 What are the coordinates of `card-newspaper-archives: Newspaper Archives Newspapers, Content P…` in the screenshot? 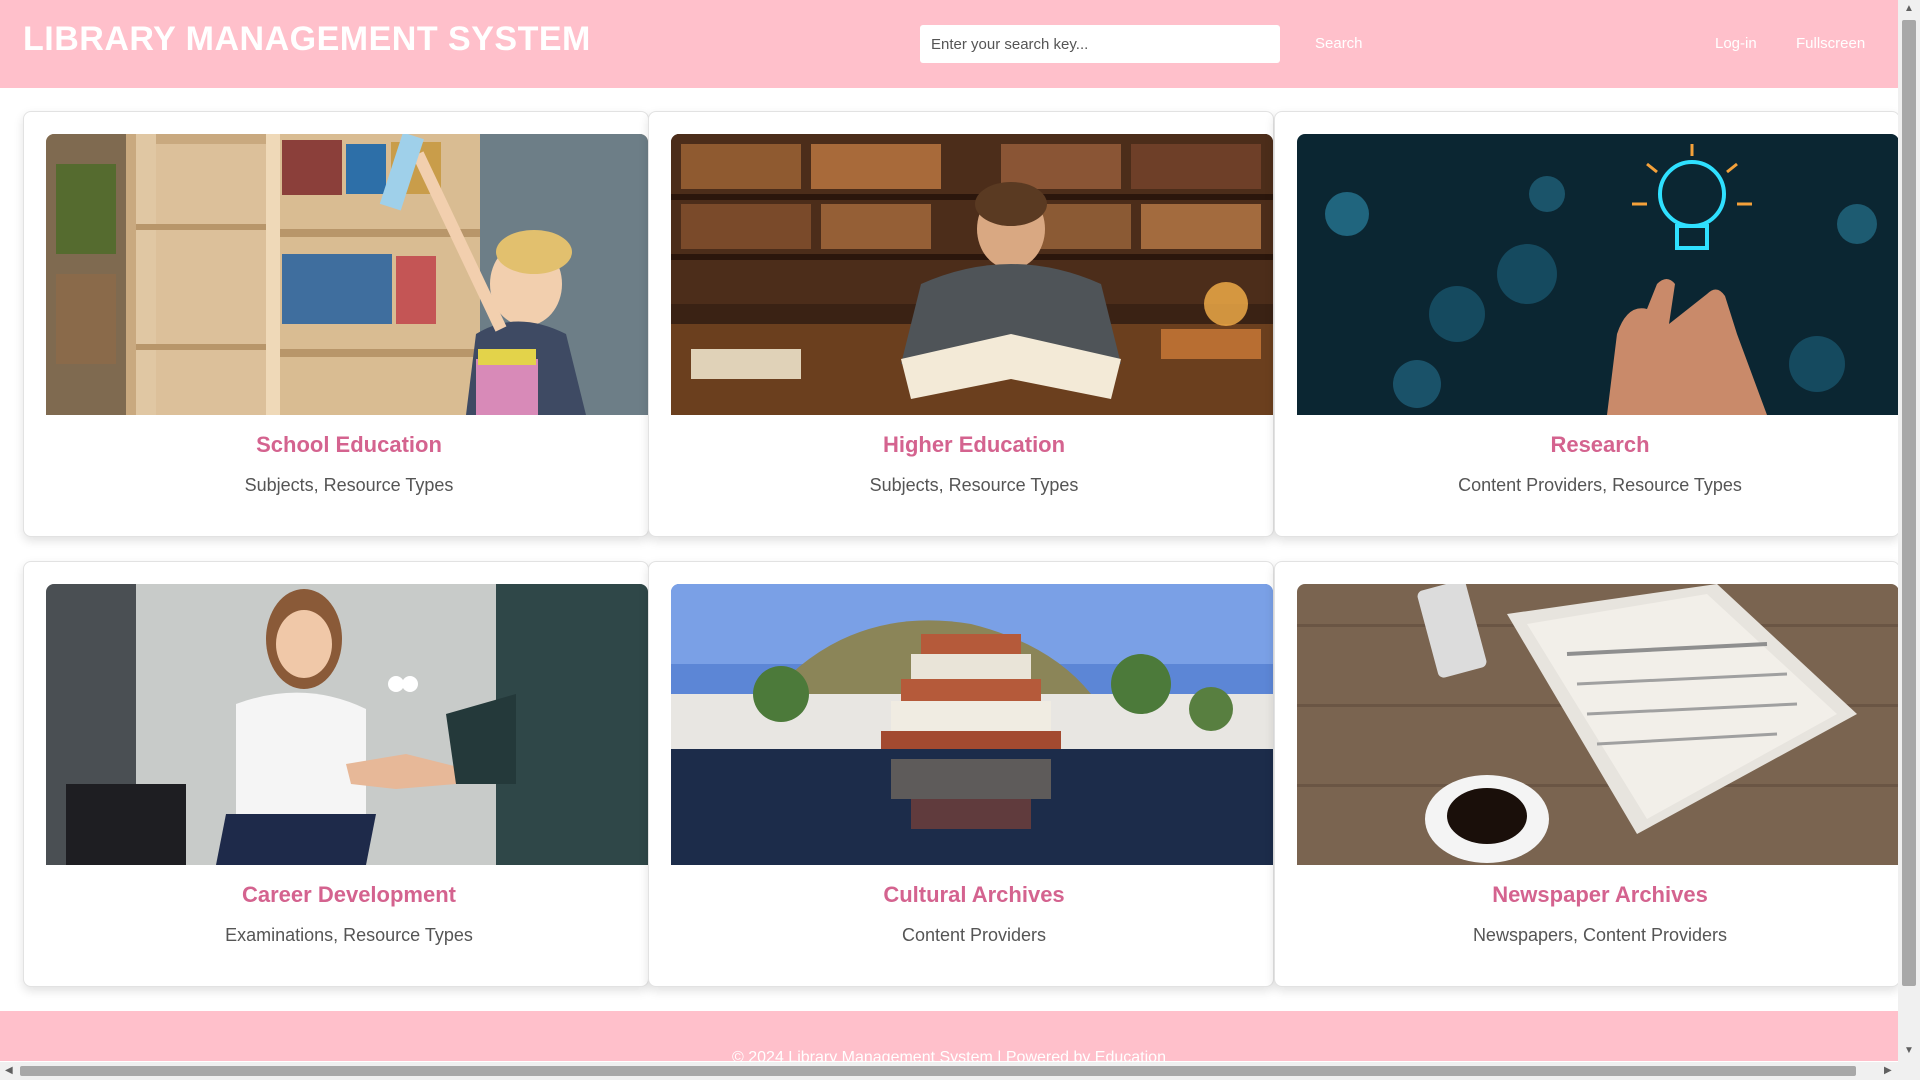 It's located at (1587, 774).